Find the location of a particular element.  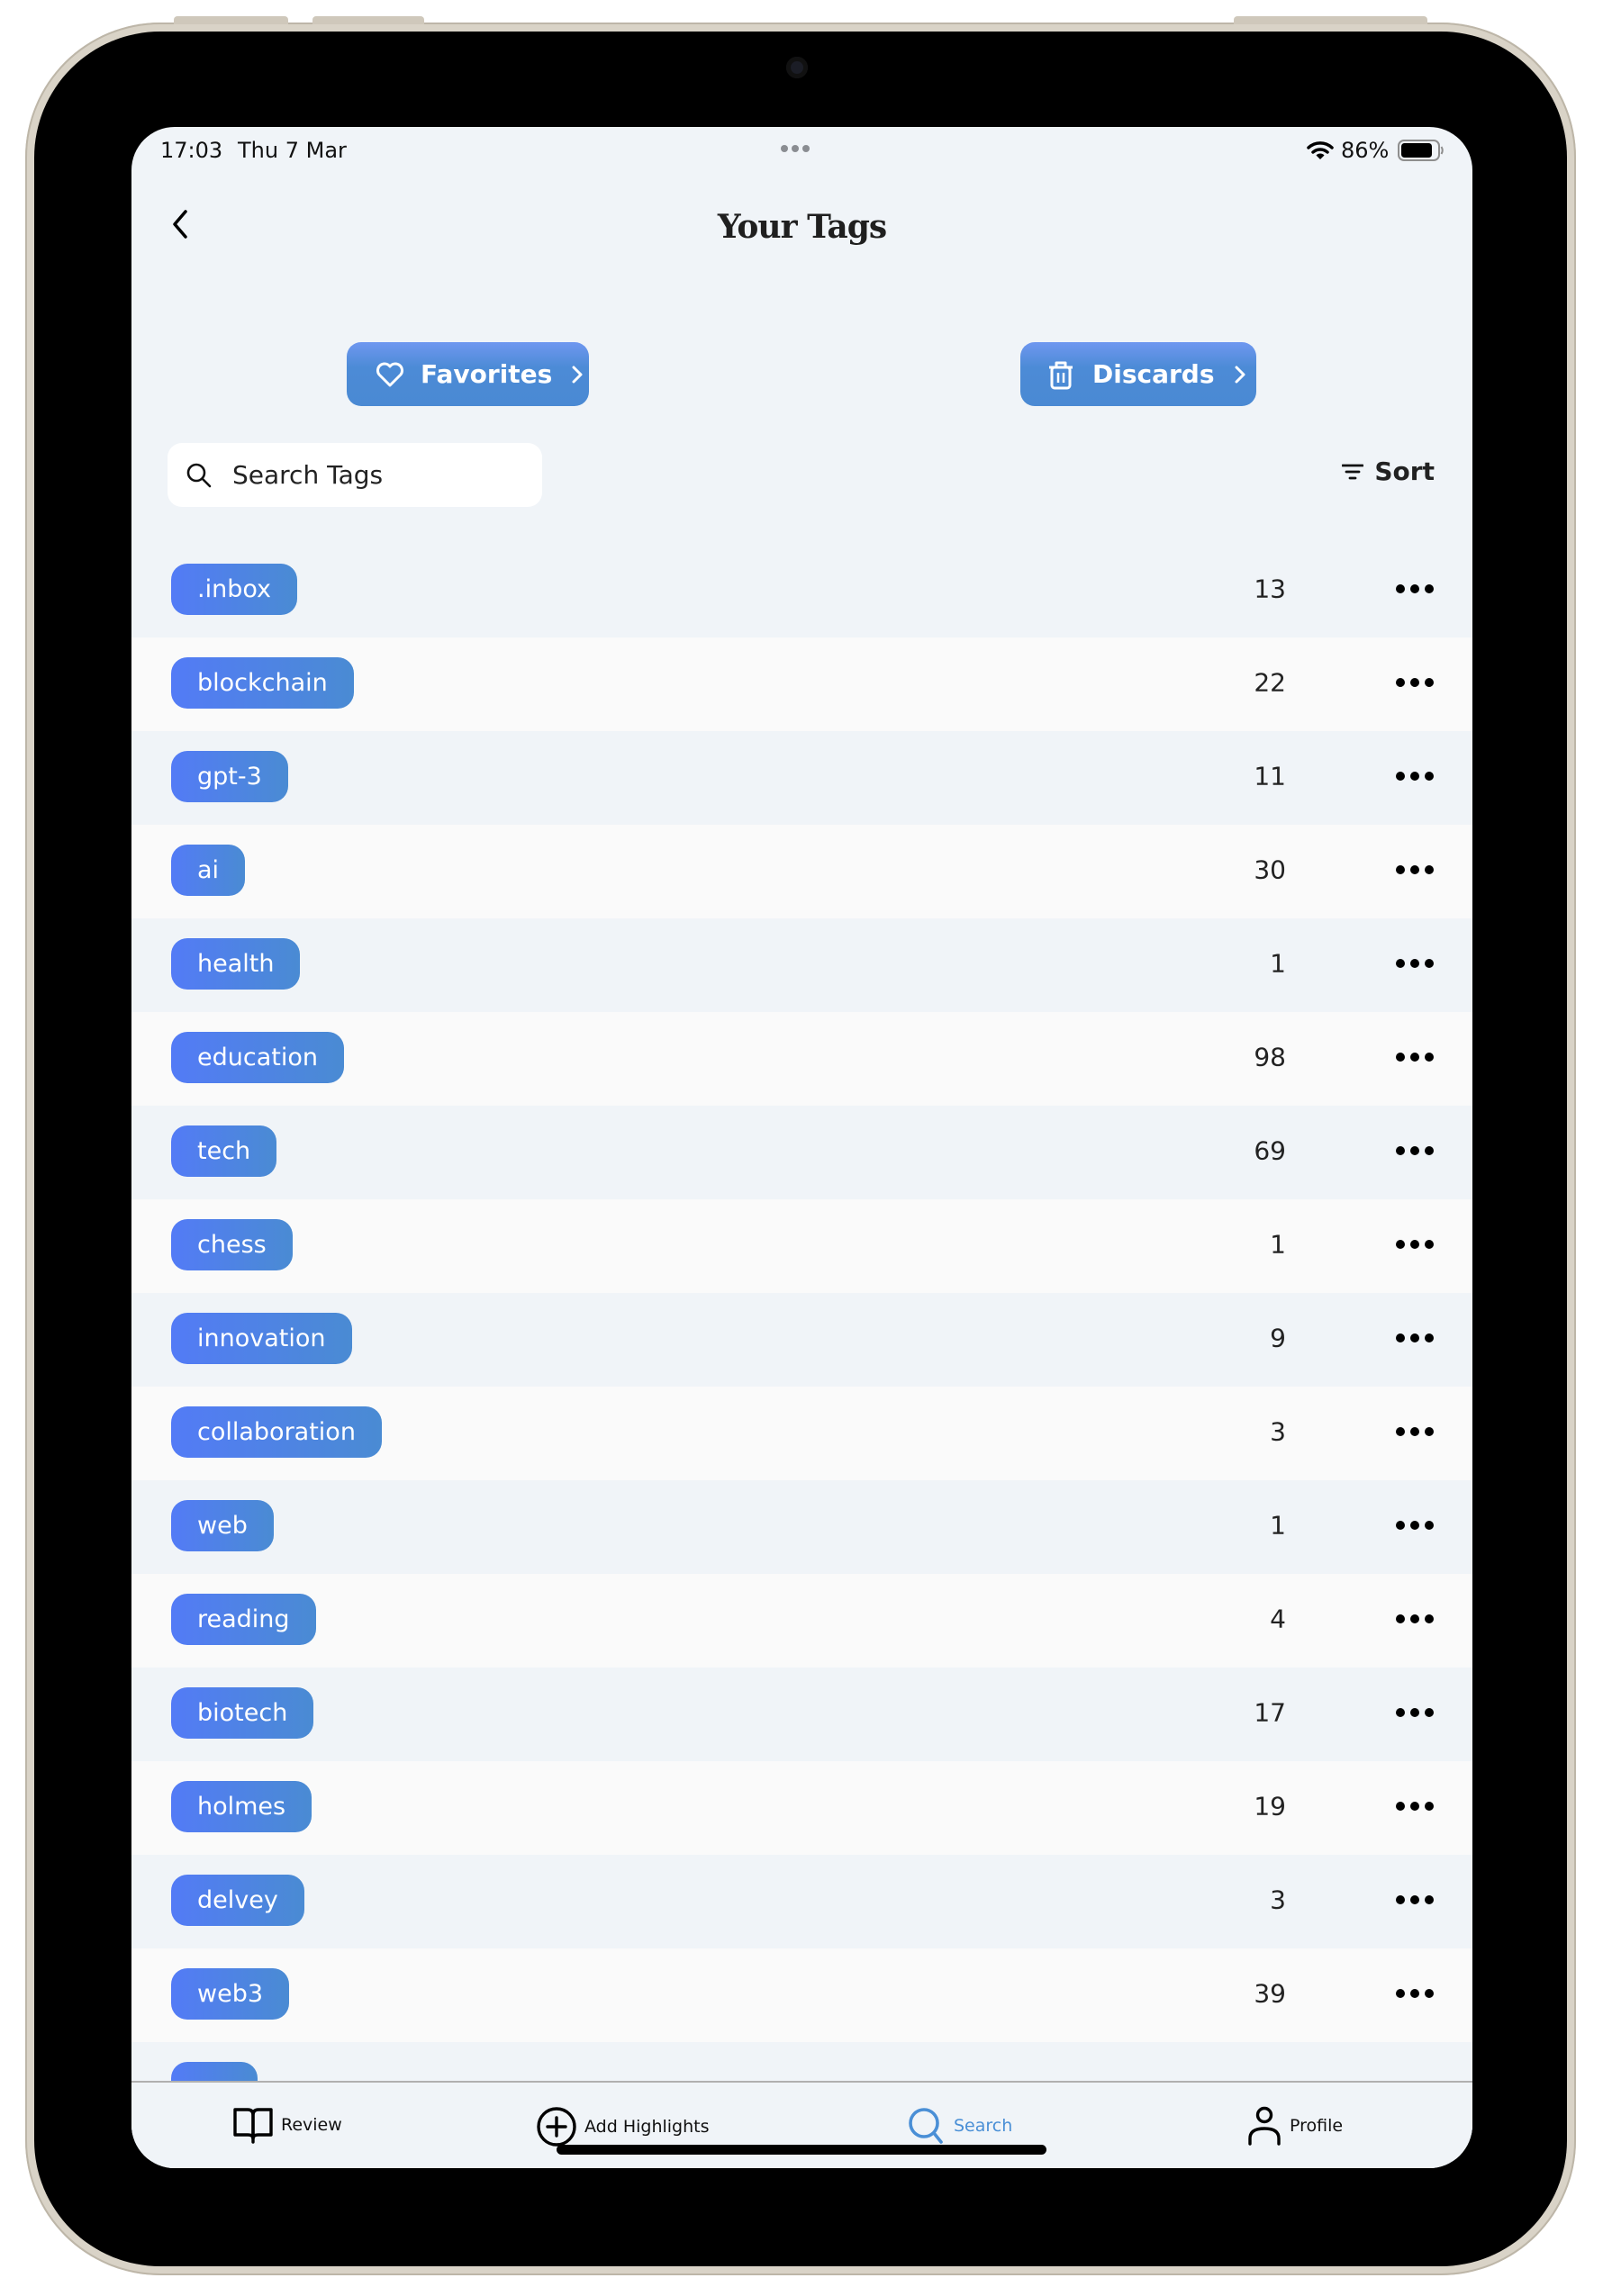

volume-down-button is located at coordinates (368, 20).